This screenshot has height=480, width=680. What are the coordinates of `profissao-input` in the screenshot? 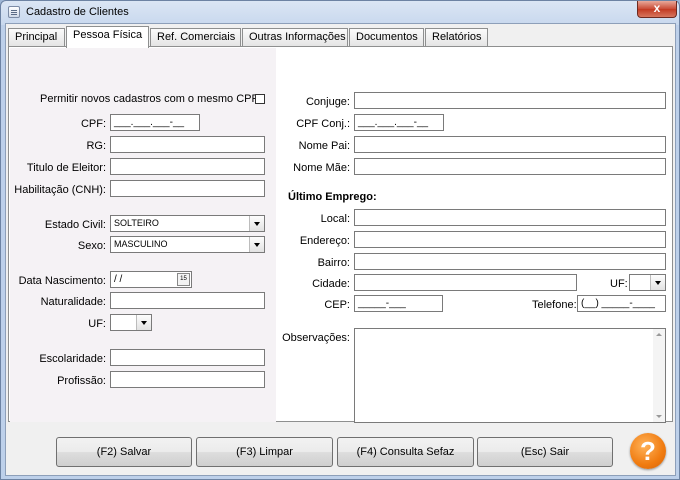 It's located at (187, 379).